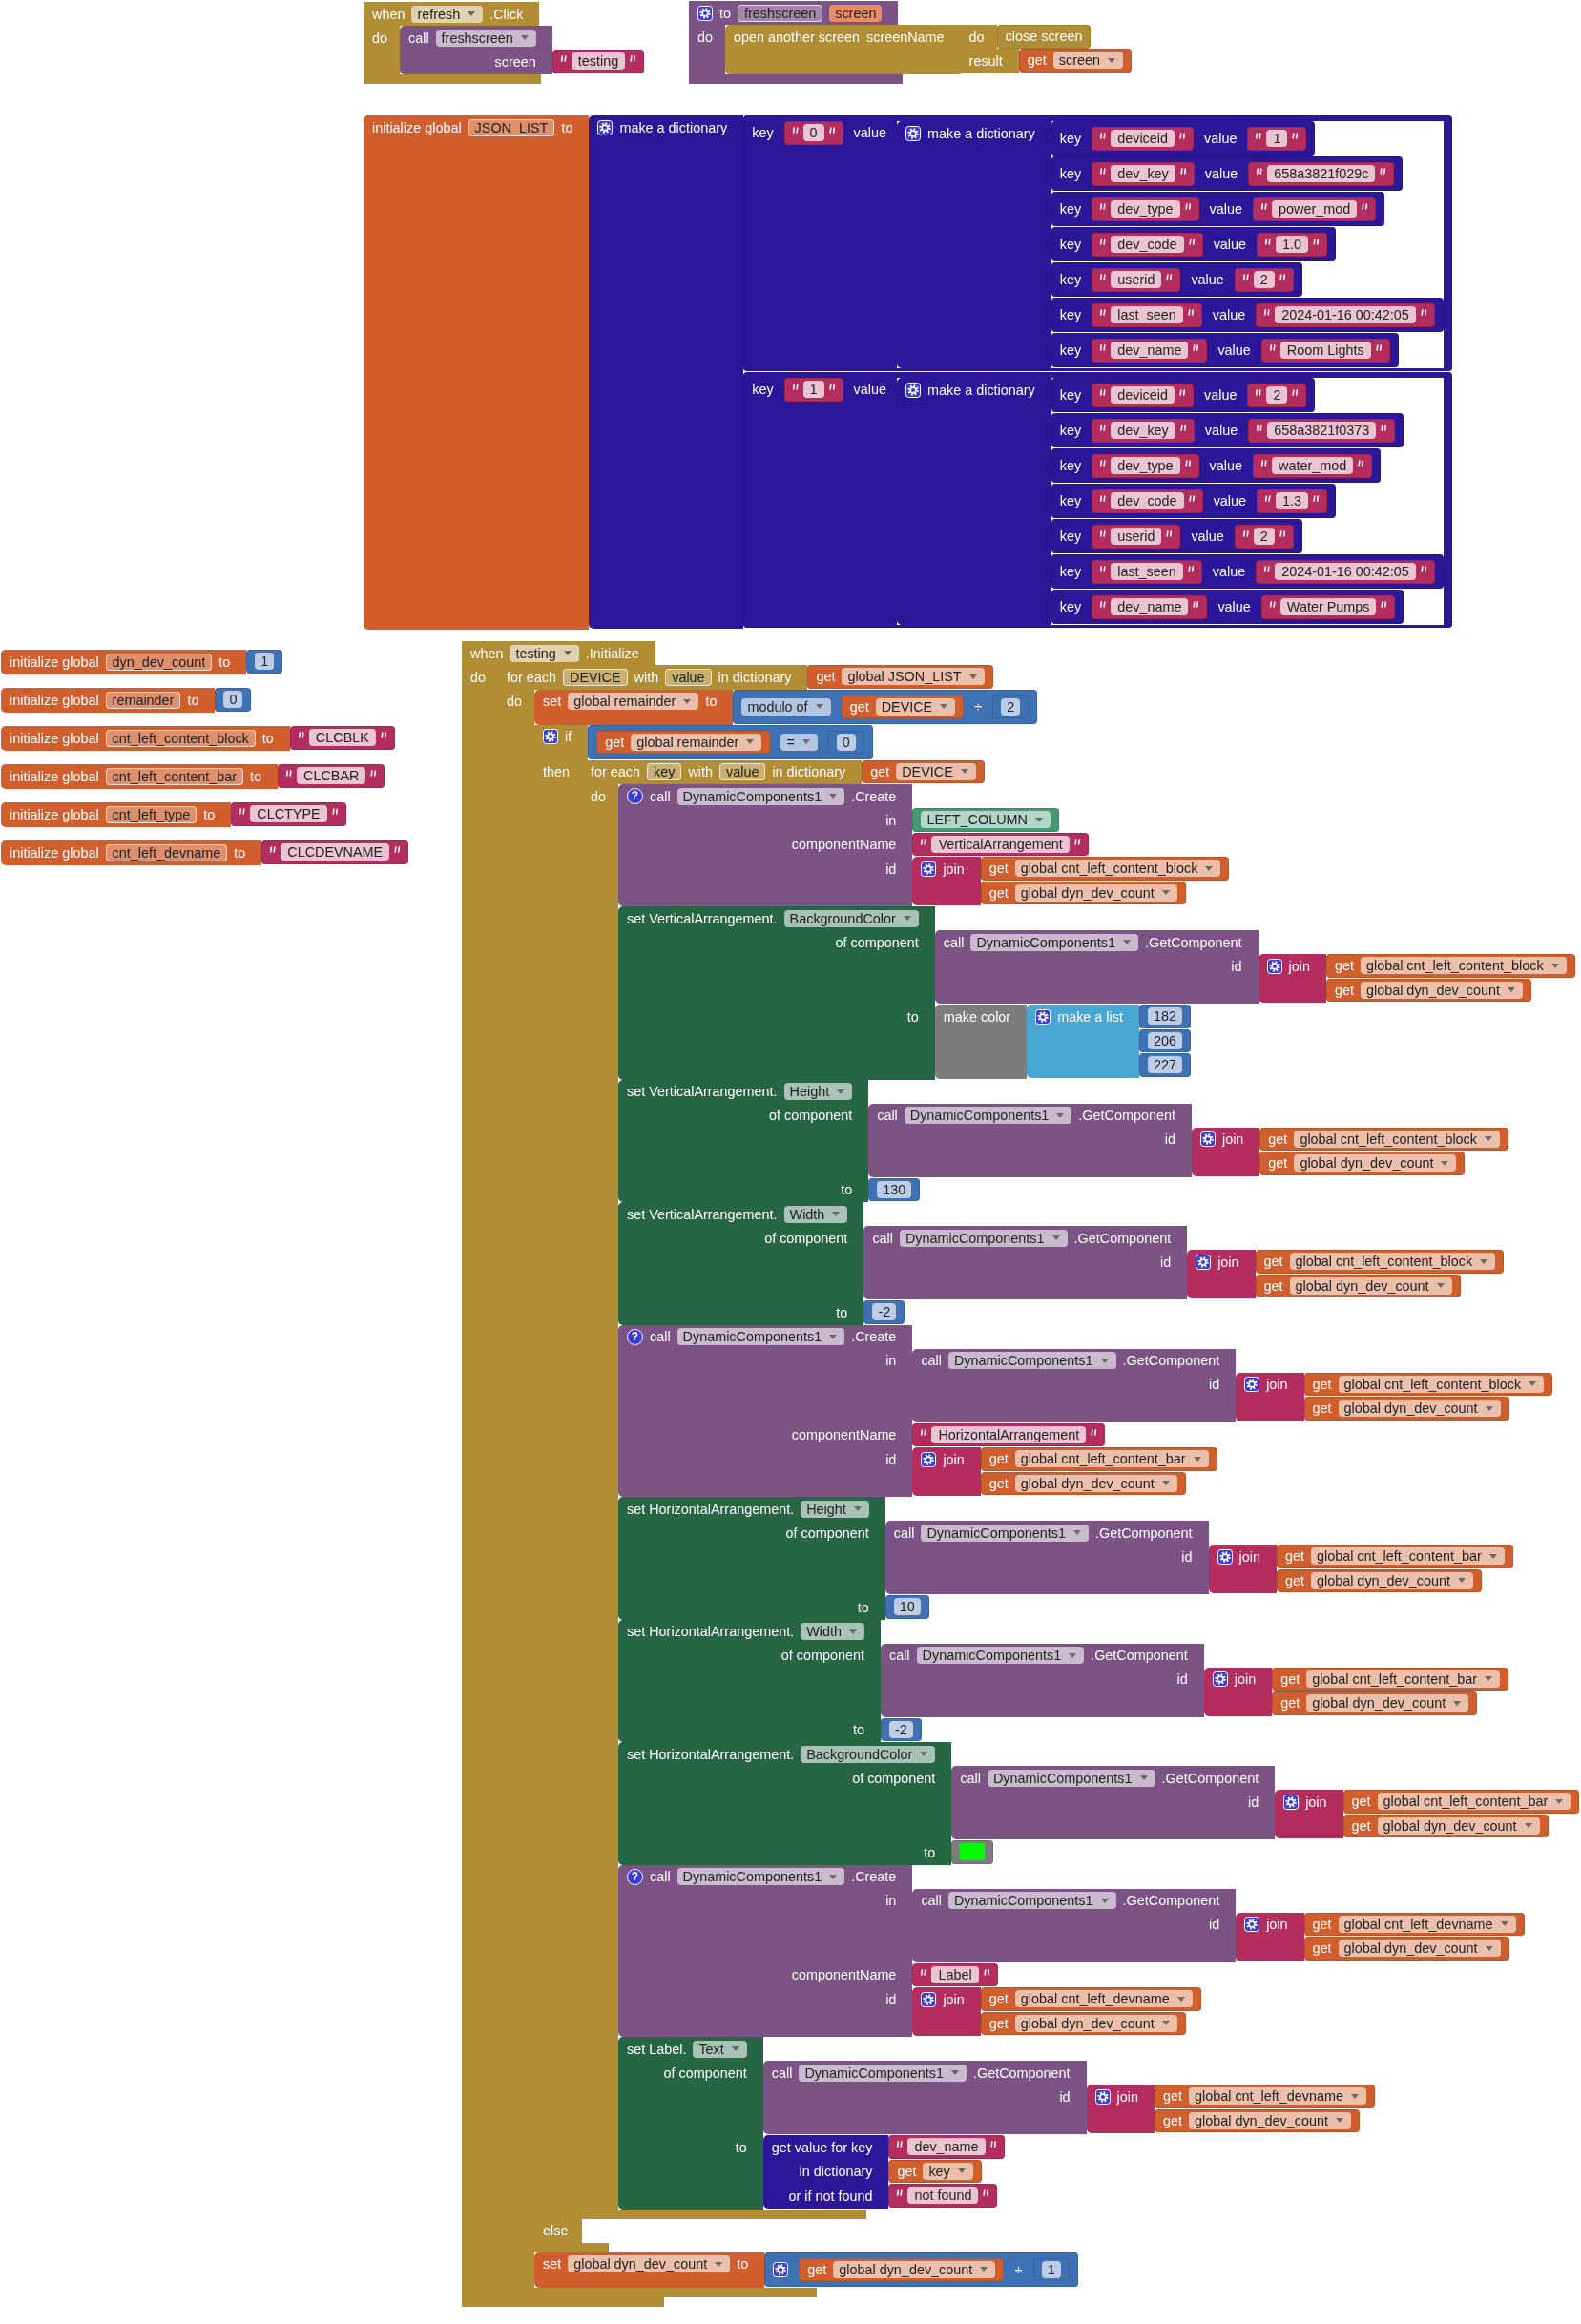 The image size is (1581, 2324). I want to click on dictionary-block: key dev_key value 658a3821f0373, so click(1227, 430).